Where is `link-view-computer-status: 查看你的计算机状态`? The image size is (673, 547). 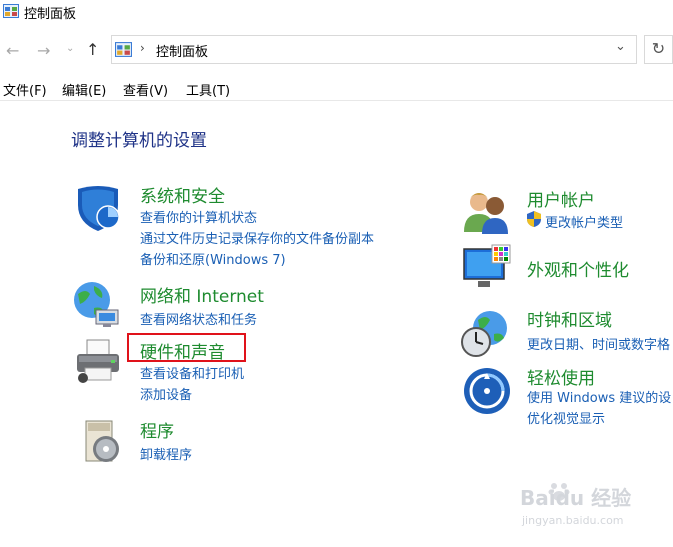 link-view-computer-status: 查看你的计算机状态 is located at coordinates (198, 216).